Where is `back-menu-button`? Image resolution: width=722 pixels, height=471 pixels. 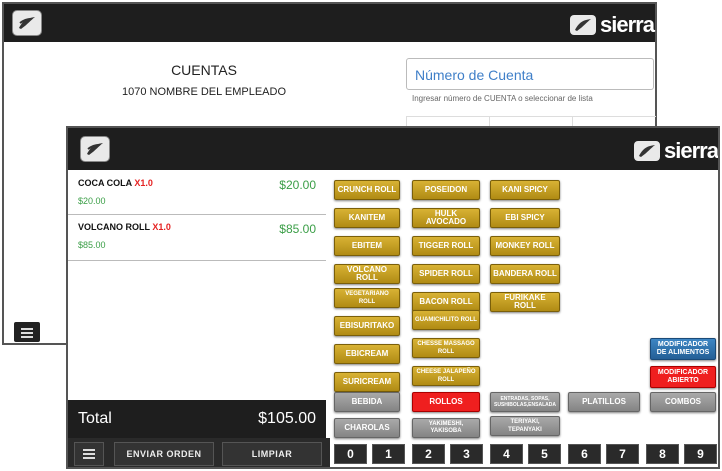
back-menu-button is located at coordinates (27, 332).